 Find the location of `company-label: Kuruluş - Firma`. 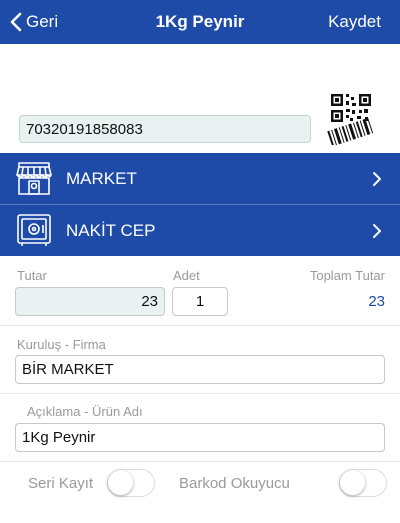

company-label: Kuruluş - Firma is located at coordinates (61, 344).